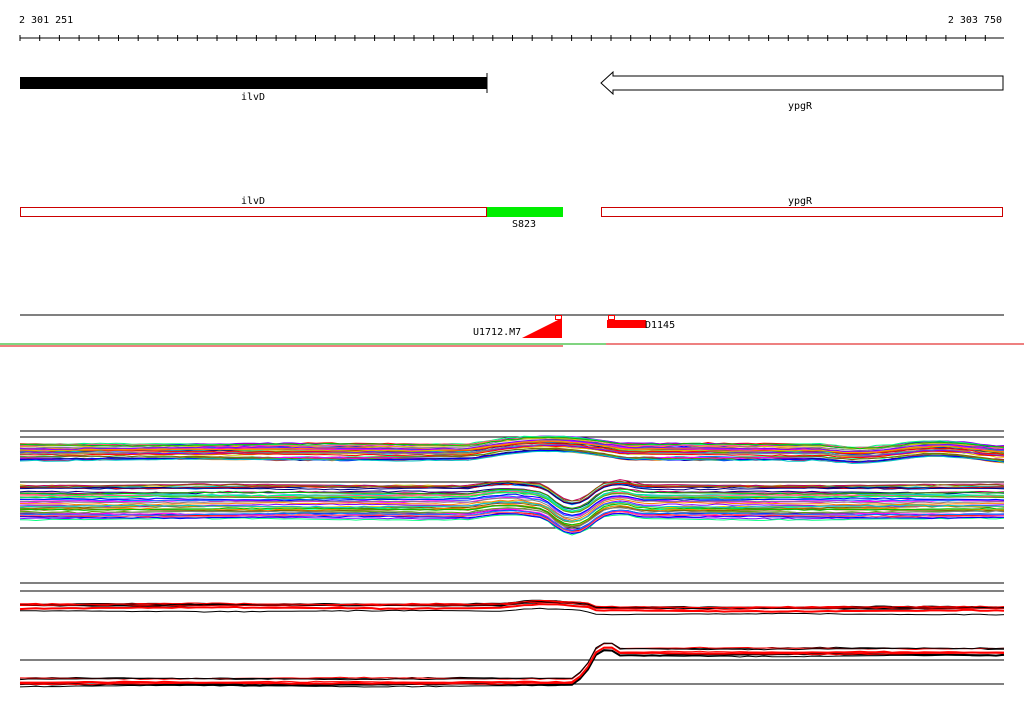 The height and width of the screenshot is (714, 1024). I want to click on feature-track: U1712.M7 D1145, so click(512, 330).